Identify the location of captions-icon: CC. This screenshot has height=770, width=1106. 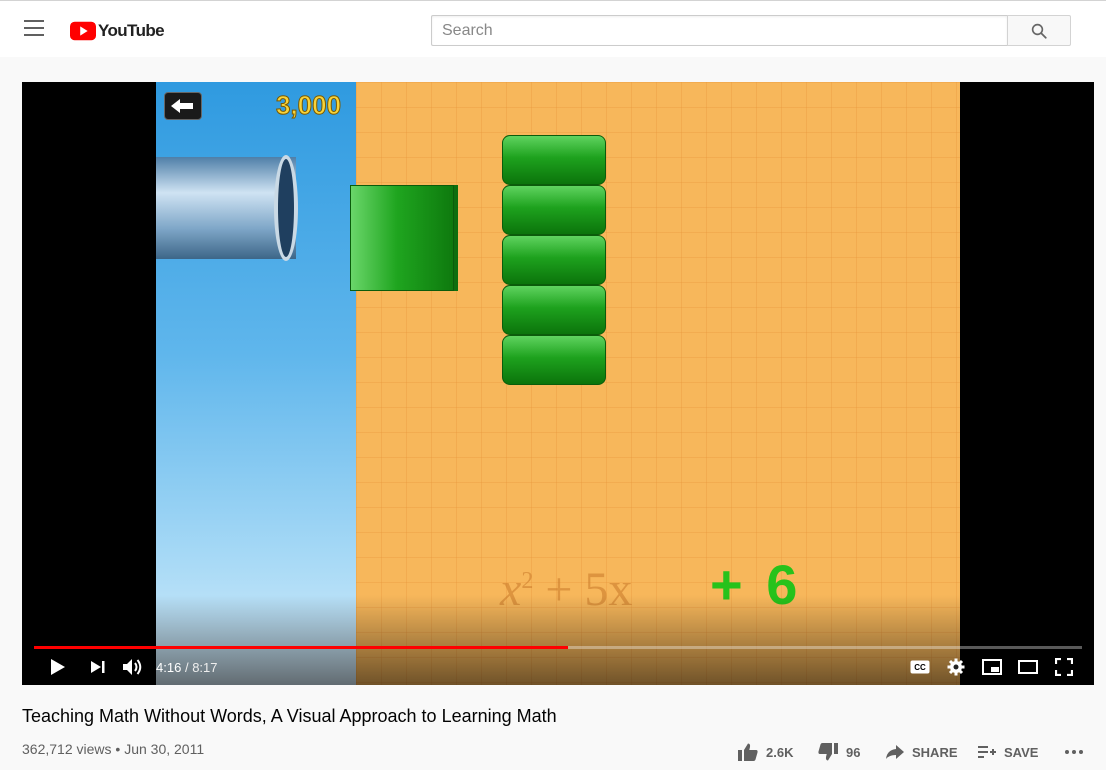
(920, 667).